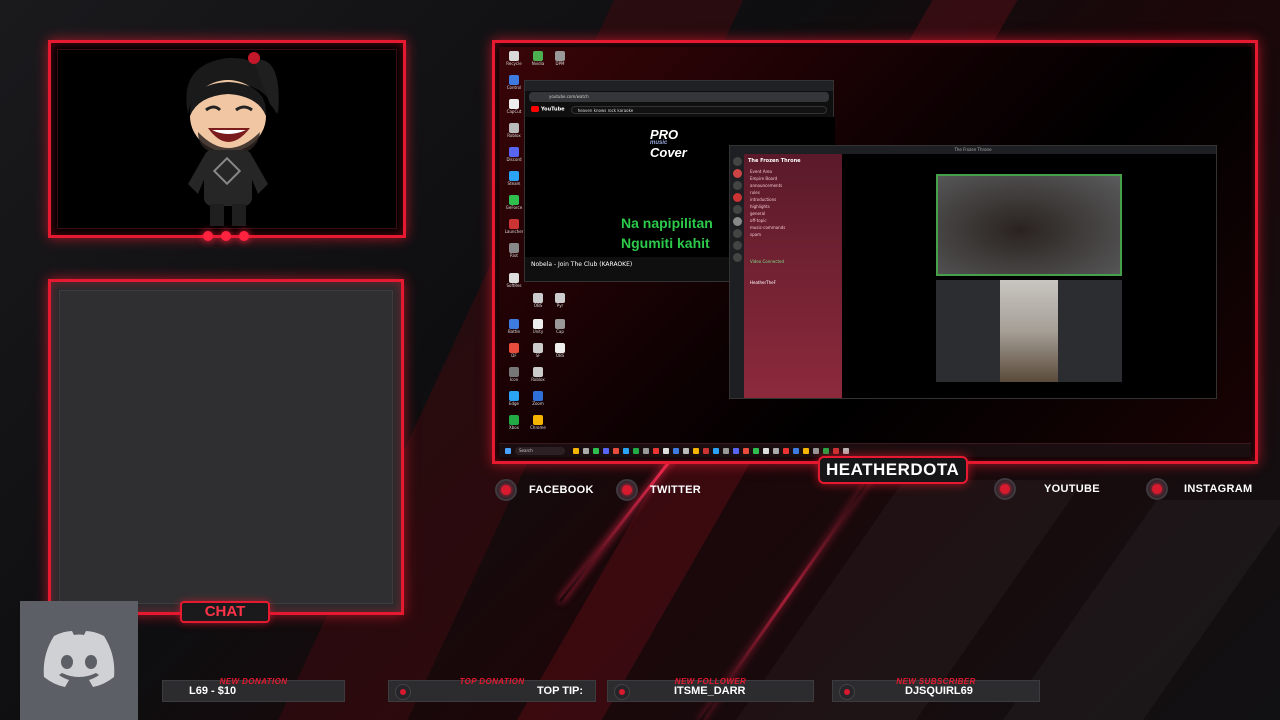 This screenshot has width=1280, height=720. Describe the element at coordinates (514, 202) in the screenshot. I see `desktop-icon: GeForce` at that location.